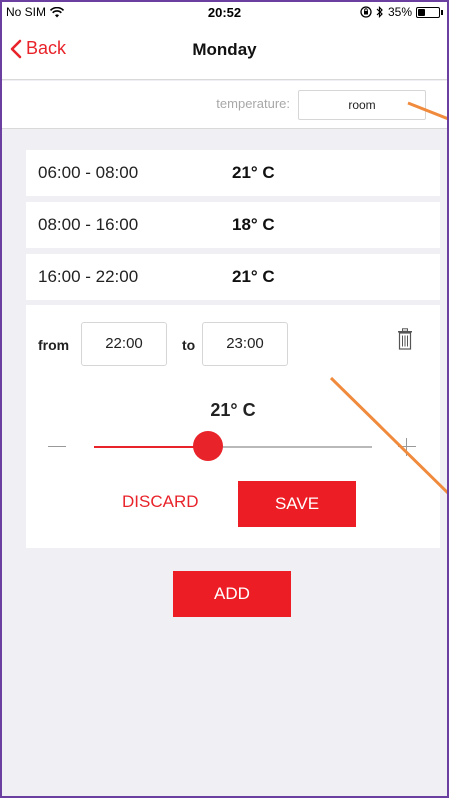 The width and height of the screenshot is (449, 798). What do you see at coordinates (57, 446) in the screenshot?
I see `slider-minus-icon` at bounding box center [57, 446].